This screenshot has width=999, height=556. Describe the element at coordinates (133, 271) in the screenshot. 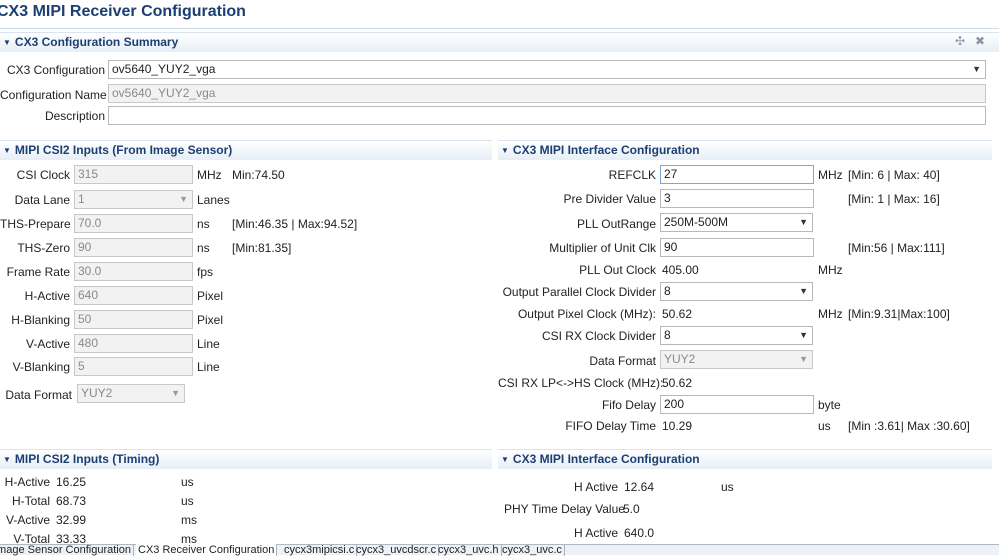

I see `frame-rate-field: 30.0` at that location.